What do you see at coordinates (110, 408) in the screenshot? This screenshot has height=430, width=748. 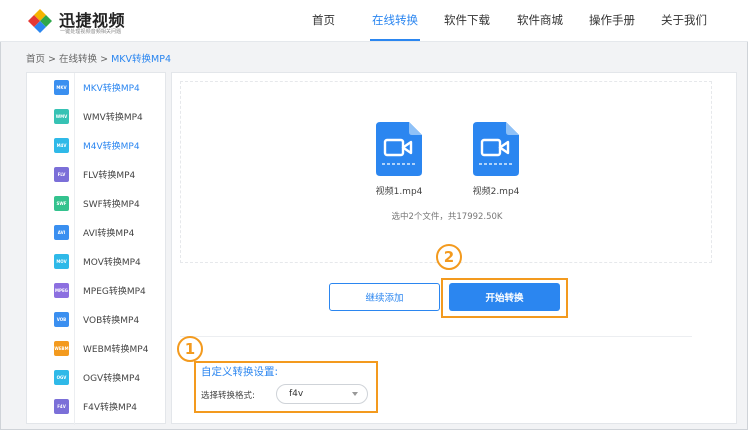 I see `sidebar-item-label: F4V转换MP4` at bounding box center [110, 408].